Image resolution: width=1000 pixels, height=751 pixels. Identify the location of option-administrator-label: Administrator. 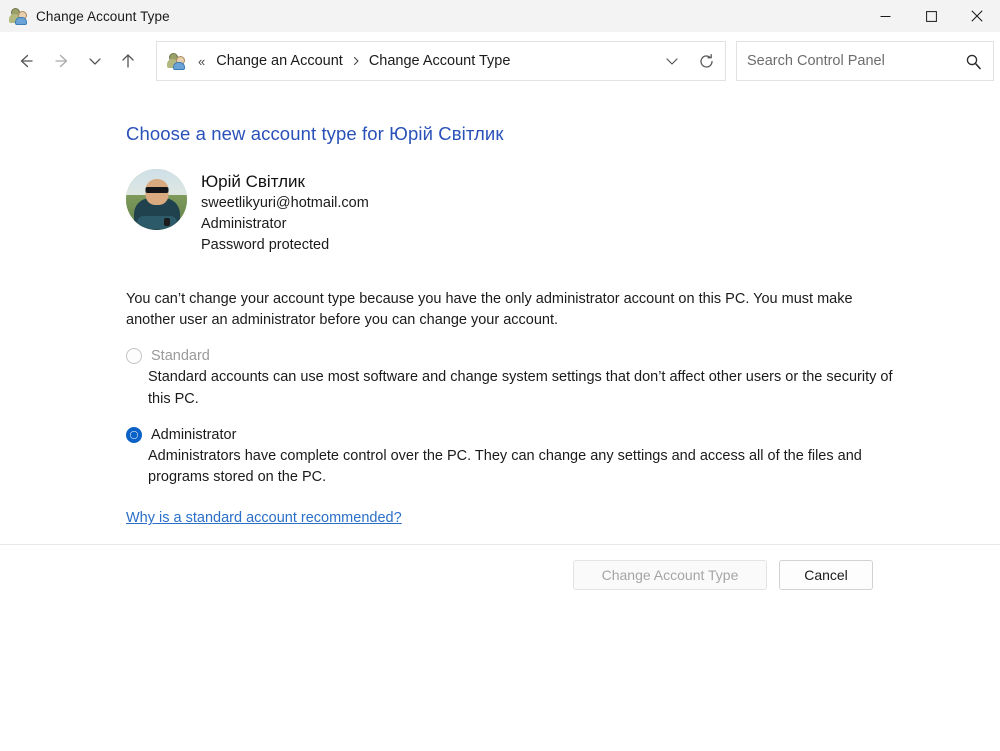
(194, 434).